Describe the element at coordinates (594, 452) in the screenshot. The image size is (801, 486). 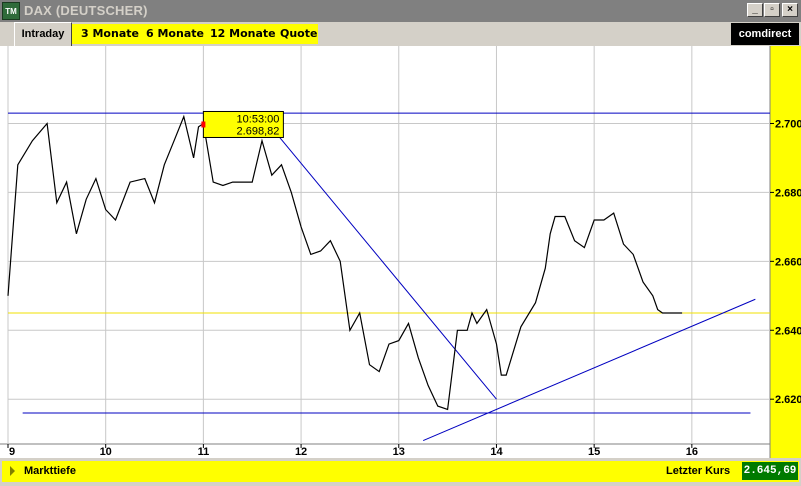
I see `x-tick-label: 15` at that location.